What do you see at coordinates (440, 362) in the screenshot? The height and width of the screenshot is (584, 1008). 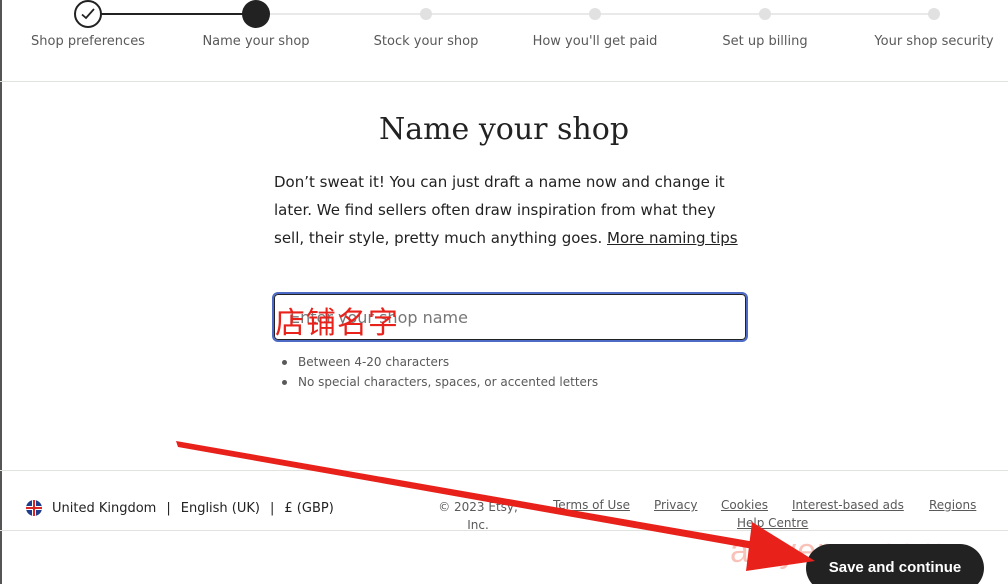 I see `requirement-item: Between 4-20 characters` at bounding box center [440, 362].